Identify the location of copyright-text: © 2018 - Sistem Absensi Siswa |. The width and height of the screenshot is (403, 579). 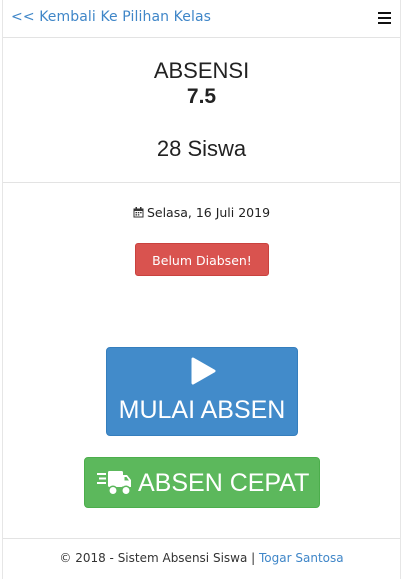
(157, 558).